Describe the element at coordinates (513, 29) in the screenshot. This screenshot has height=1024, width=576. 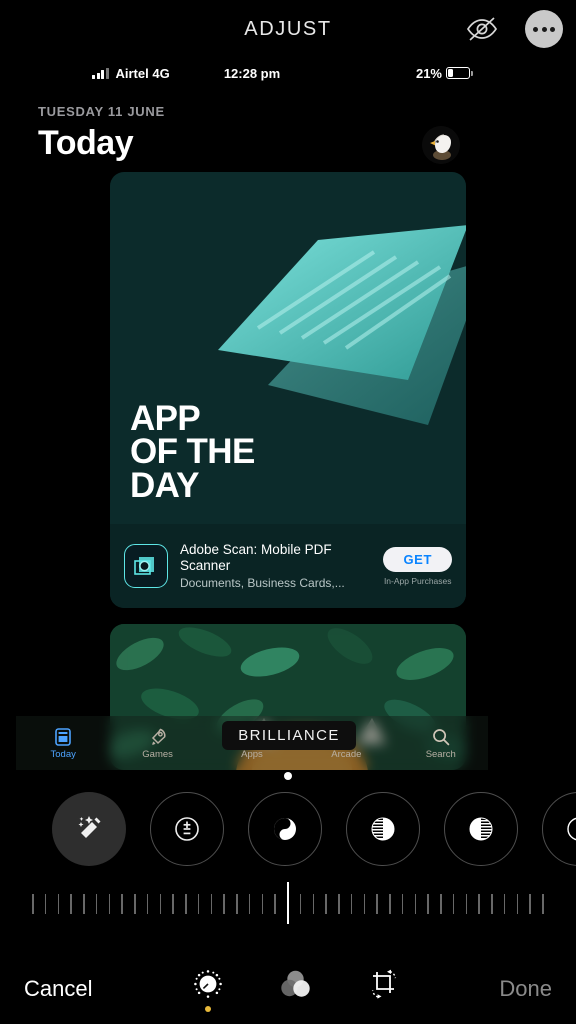
I see `top-toolbar-actions` at that location.